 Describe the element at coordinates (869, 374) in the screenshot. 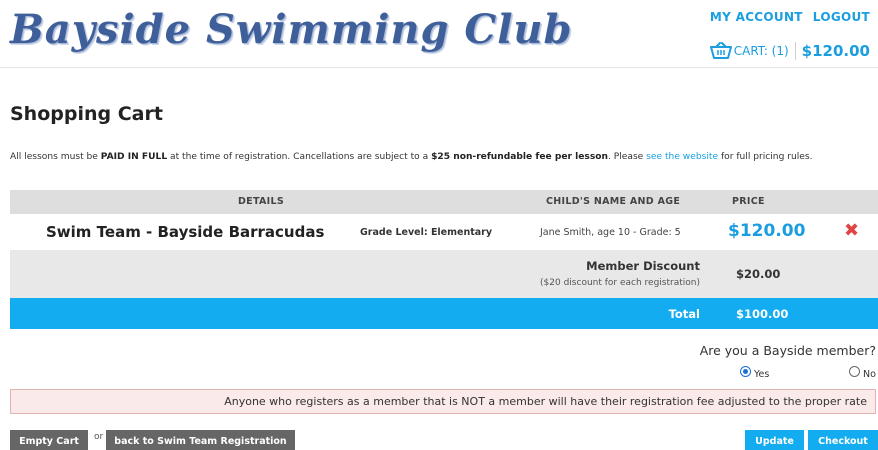

I see `radio-no-label: No` at that location.